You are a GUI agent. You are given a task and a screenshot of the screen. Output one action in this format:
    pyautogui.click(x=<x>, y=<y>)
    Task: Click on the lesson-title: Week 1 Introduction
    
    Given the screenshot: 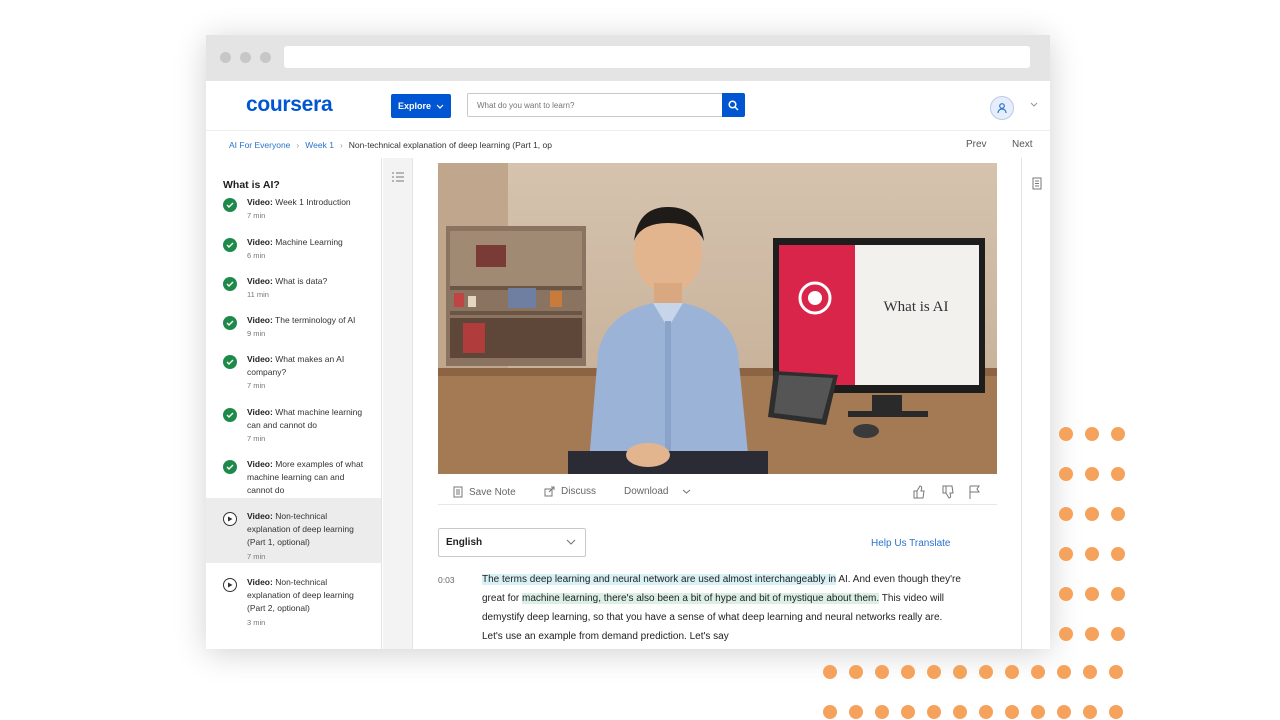 What is the action you would take?
    pyautogui.click(x=313, y=202)
    